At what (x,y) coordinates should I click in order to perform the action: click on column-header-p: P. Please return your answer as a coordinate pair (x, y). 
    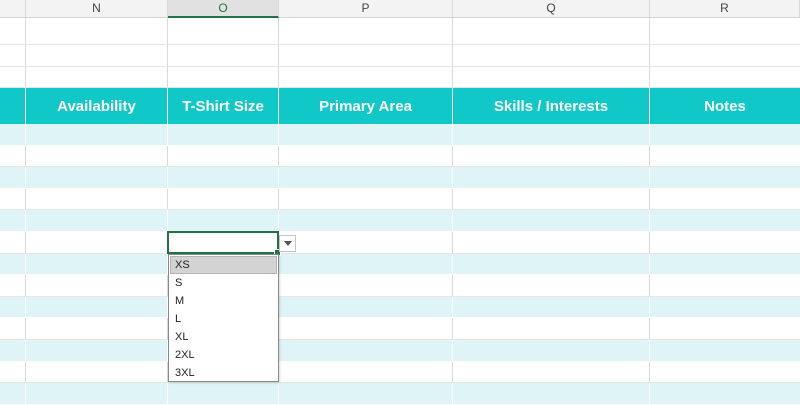
    Looking at the image, I should click on (366, 8).